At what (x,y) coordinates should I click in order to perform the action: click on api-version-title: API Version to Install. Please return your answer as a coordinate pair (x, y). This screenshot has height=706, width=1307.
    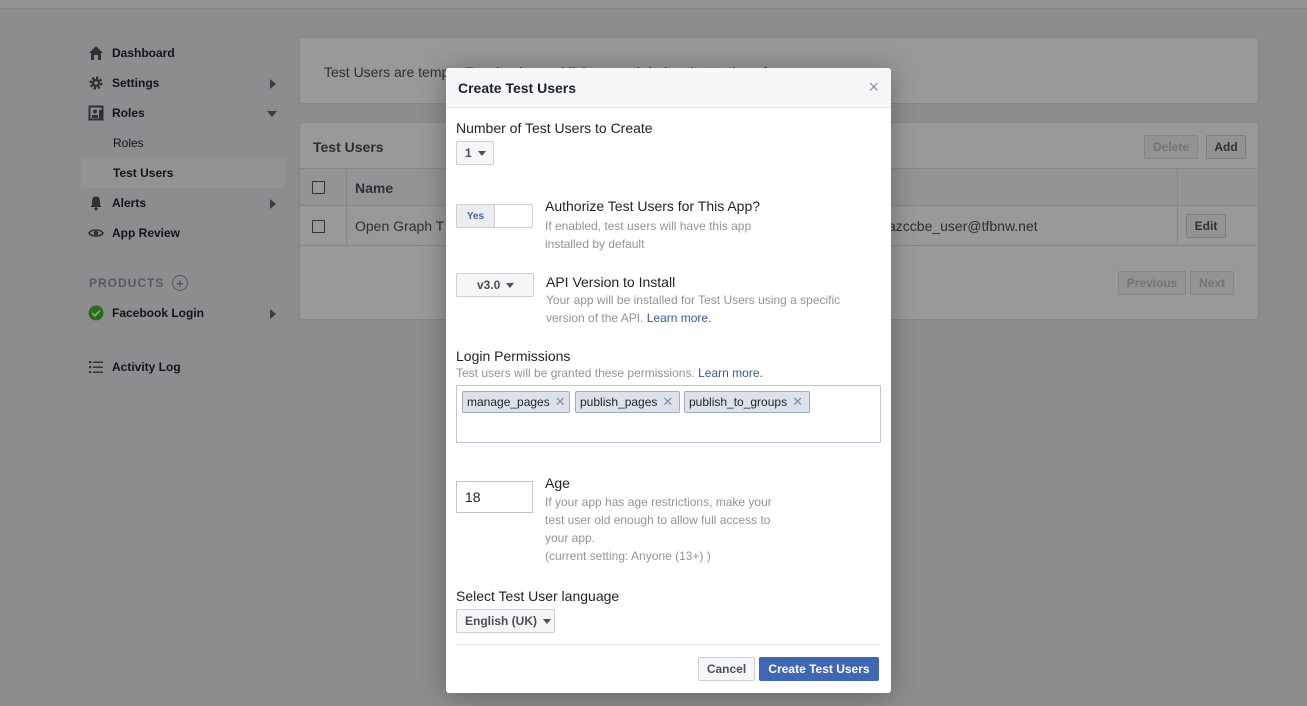
    Looking at the image, I should click on (611, 282).